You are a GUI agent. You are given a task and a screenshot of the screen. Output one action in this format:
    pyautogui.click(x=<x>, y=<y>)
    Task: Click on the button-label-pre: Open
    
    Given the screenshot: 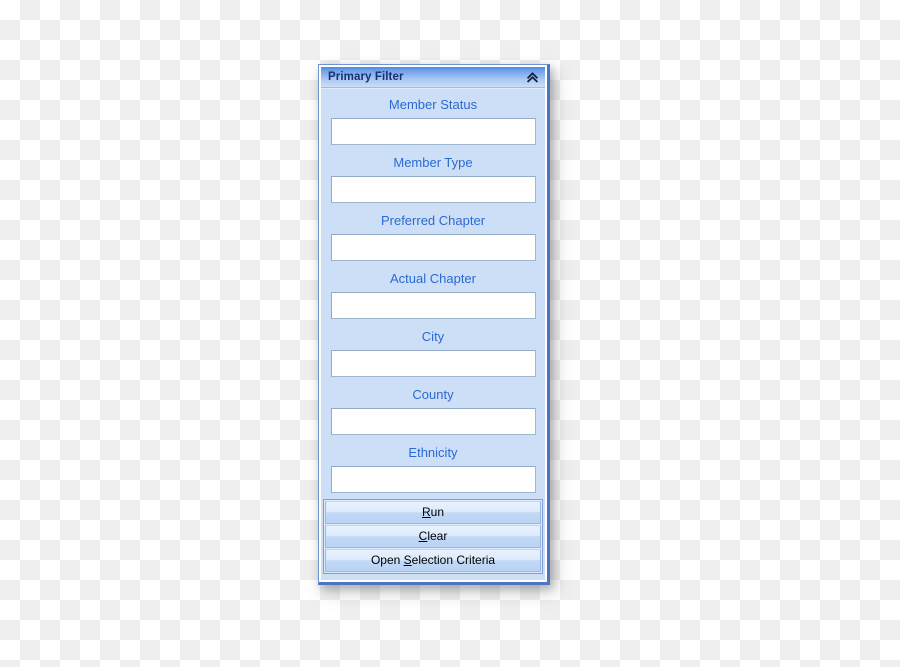 What is the action you would take?
    pyautogui.click(x=387, y=560)
    